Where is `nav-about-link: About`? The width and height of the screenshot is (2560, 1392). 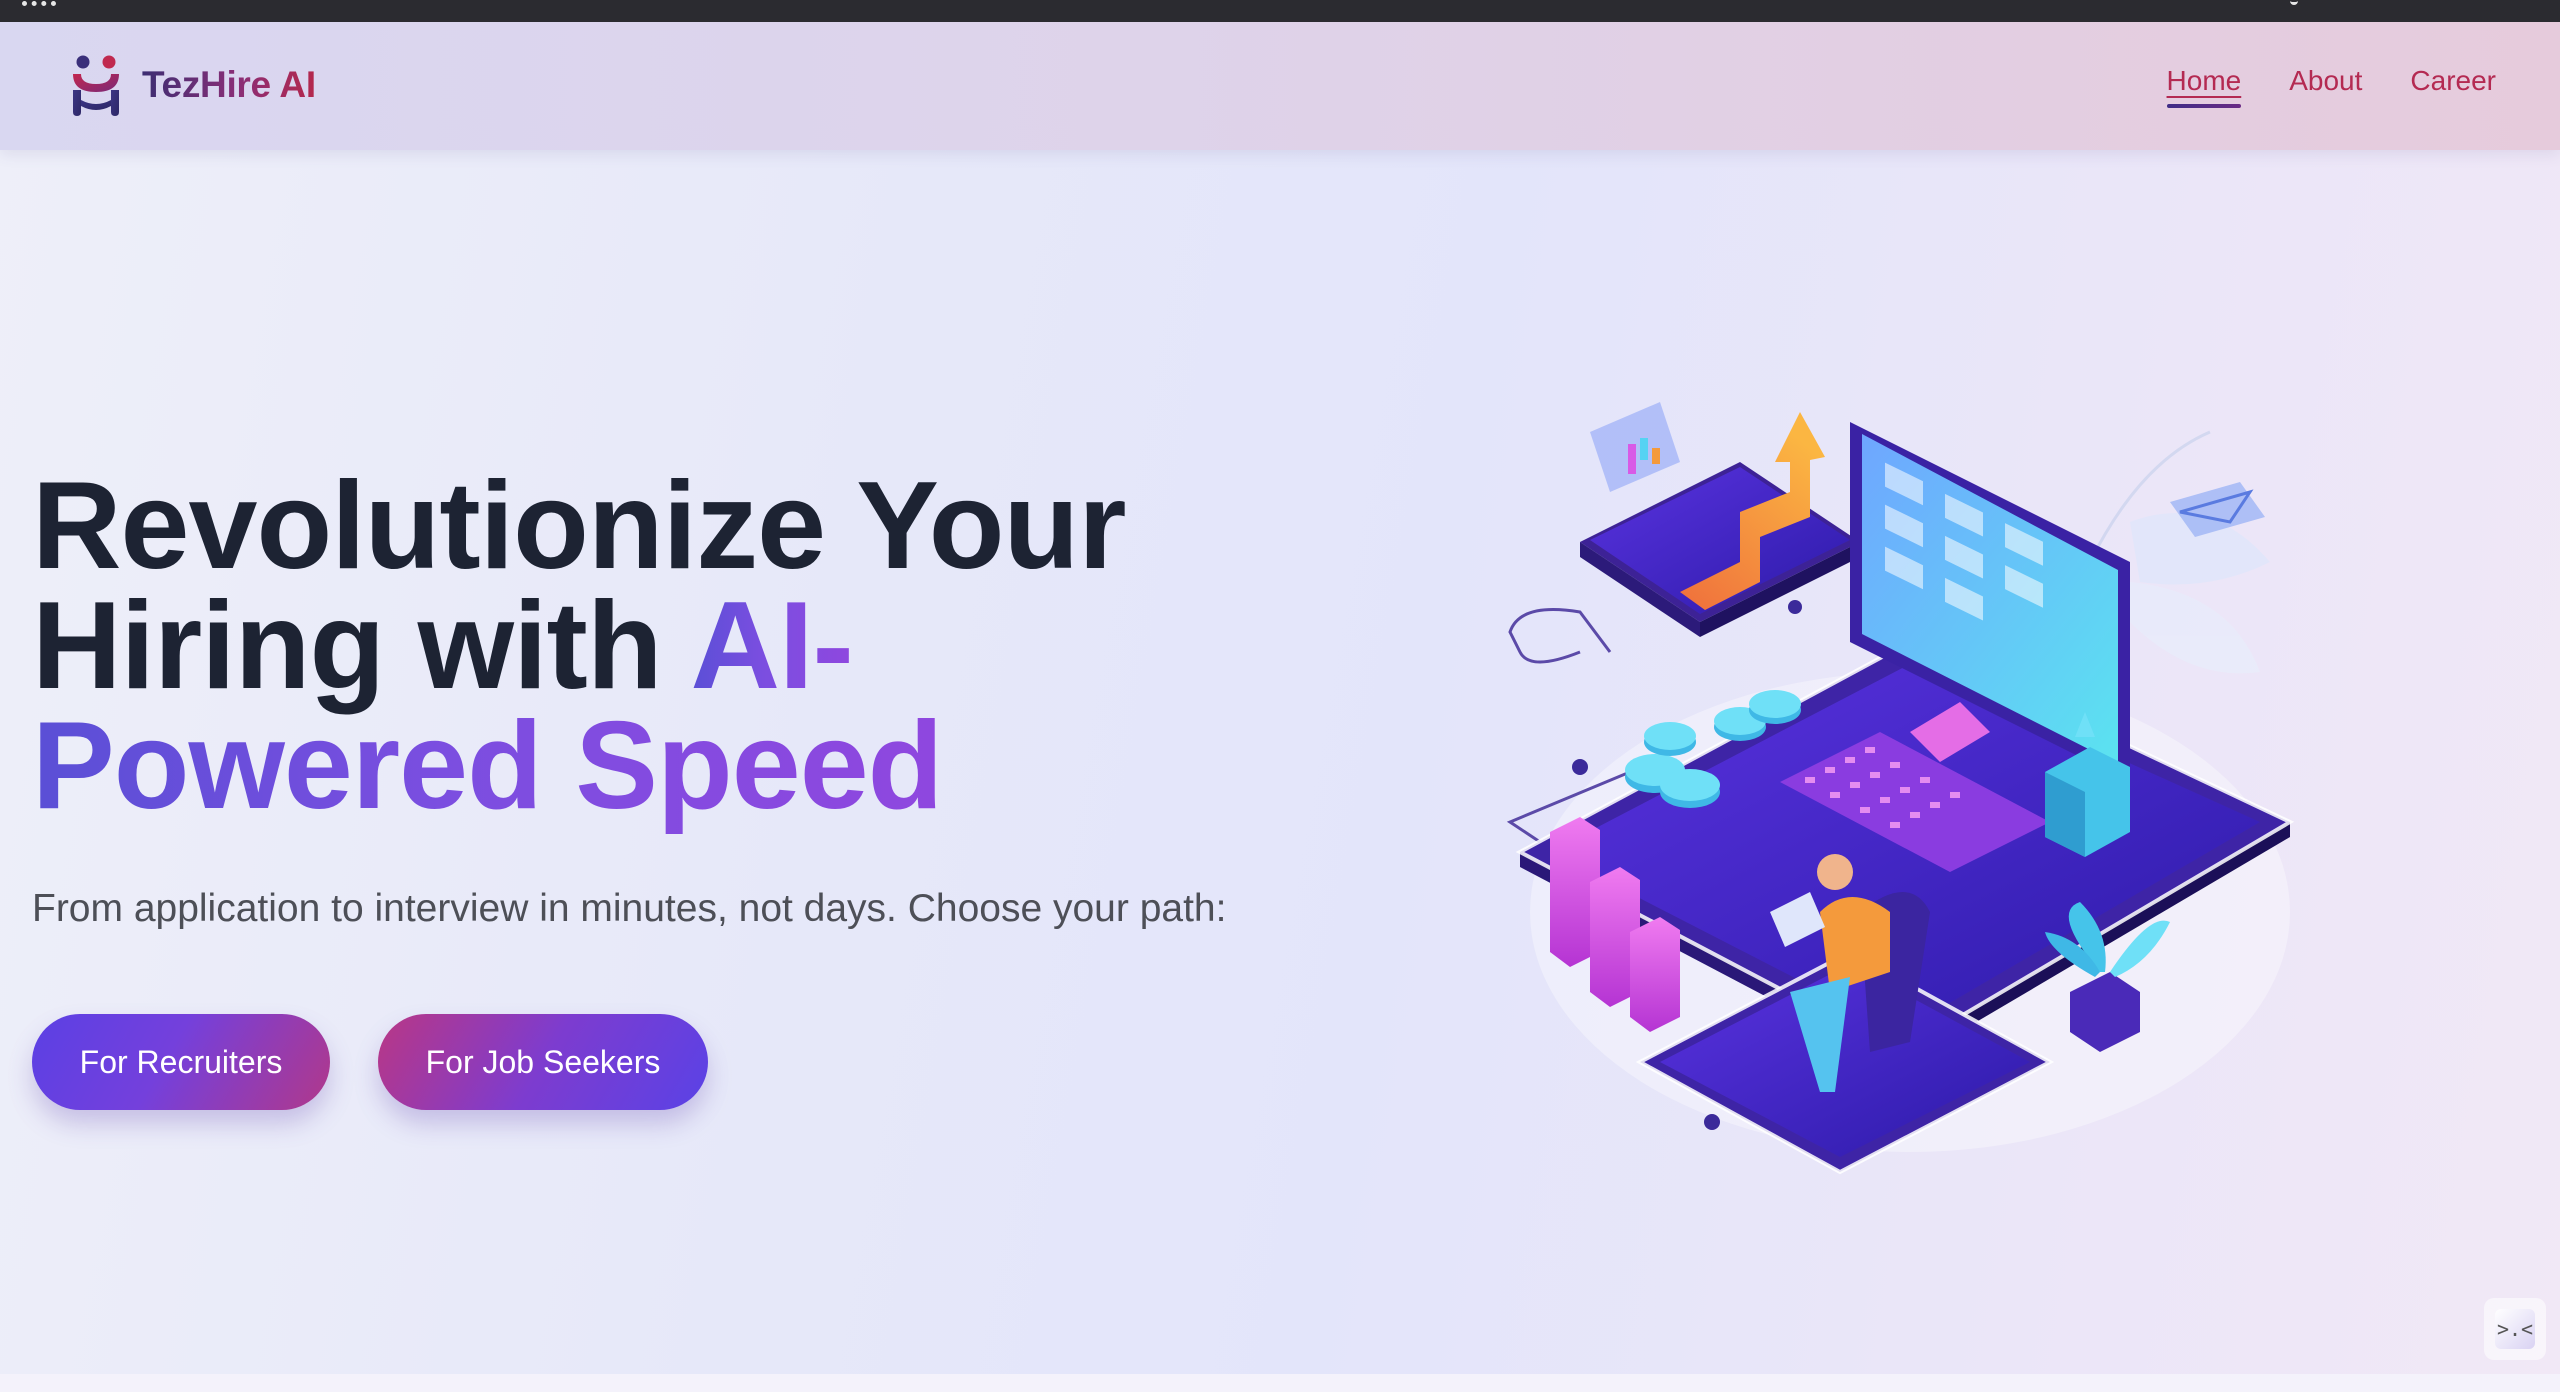
nav-about-link: About is located at coordinates (2325, 86).